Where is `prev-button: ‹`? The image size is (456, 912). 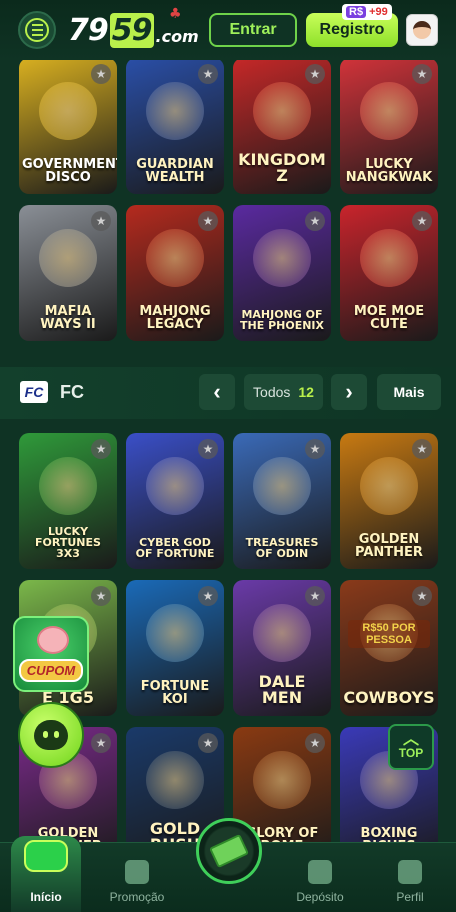 prev-button: ‹ is located at coordinates (217, 392).